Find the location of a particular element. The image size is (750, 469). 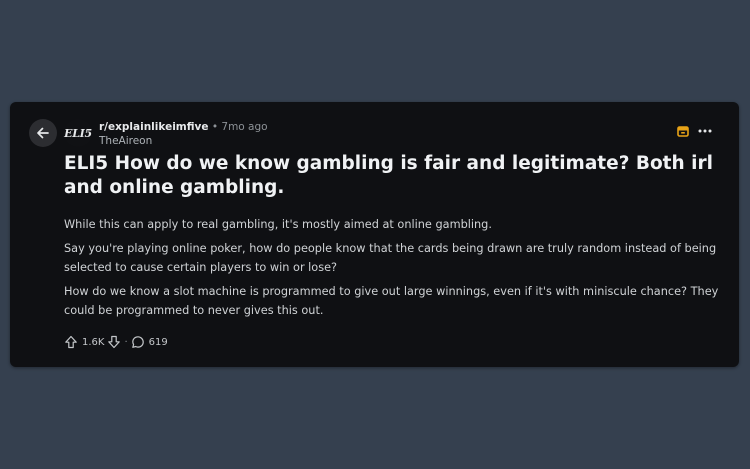

arrow-left-icon is located at coordinates (43, 133).